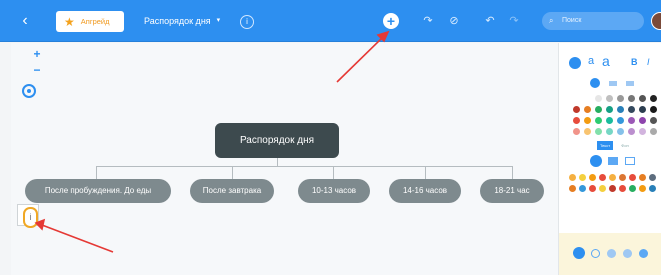 The height and width of the screenshot is (275, 661). What do you see at coordinates (428, 21) in the screenshot?
I see `relation-icon: ↷` at bounding box center [428, 21].